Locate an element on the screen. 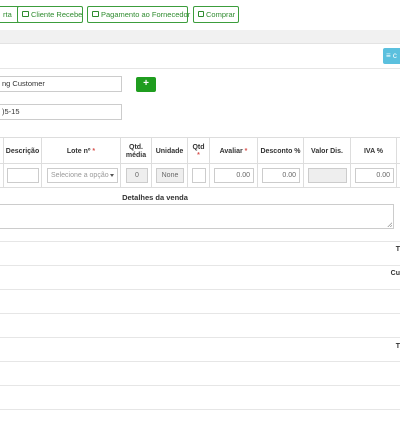 The height and width of the screenshot is (424, 400). header-label: Unidade is located at coordinates (169, 151).